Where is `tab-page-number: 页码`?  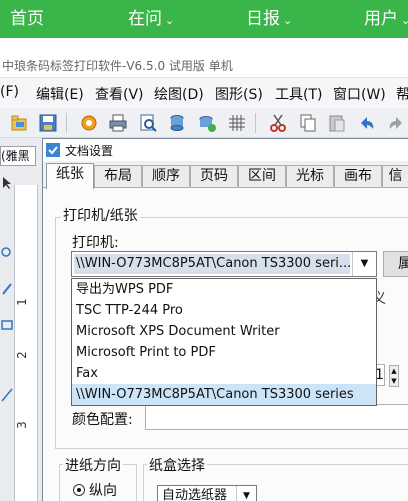 tab-page-number: 页码 is located at coordinates (214, 176).